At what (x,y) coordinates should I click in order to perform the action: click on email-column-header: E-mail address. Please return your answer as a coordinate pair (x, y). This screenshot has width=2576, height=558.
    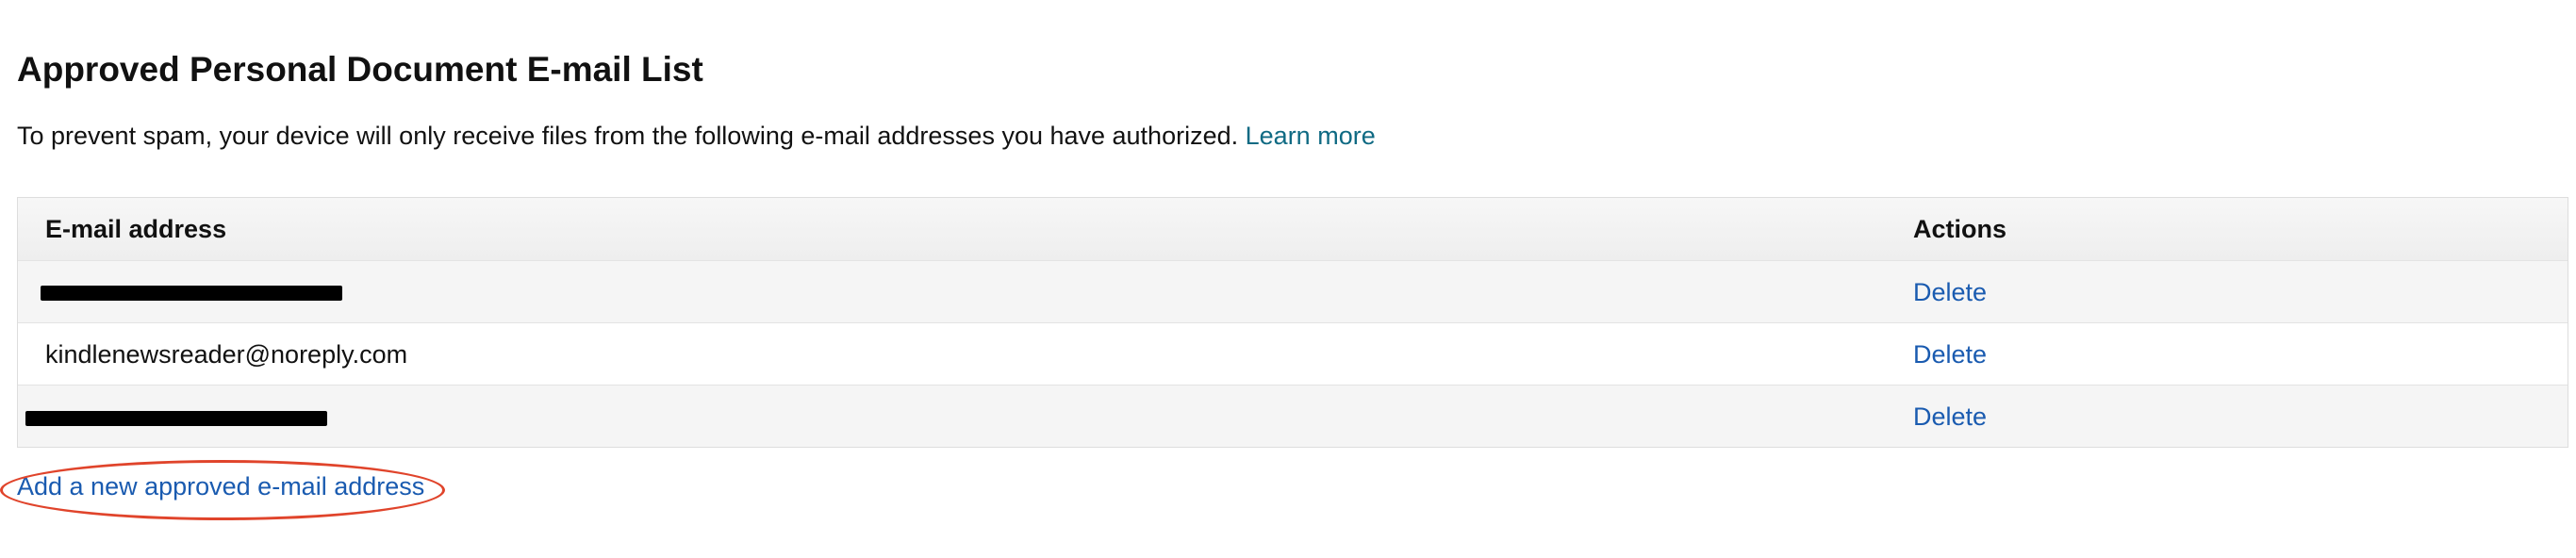
    Looking at the image, I should click on (136, 229).